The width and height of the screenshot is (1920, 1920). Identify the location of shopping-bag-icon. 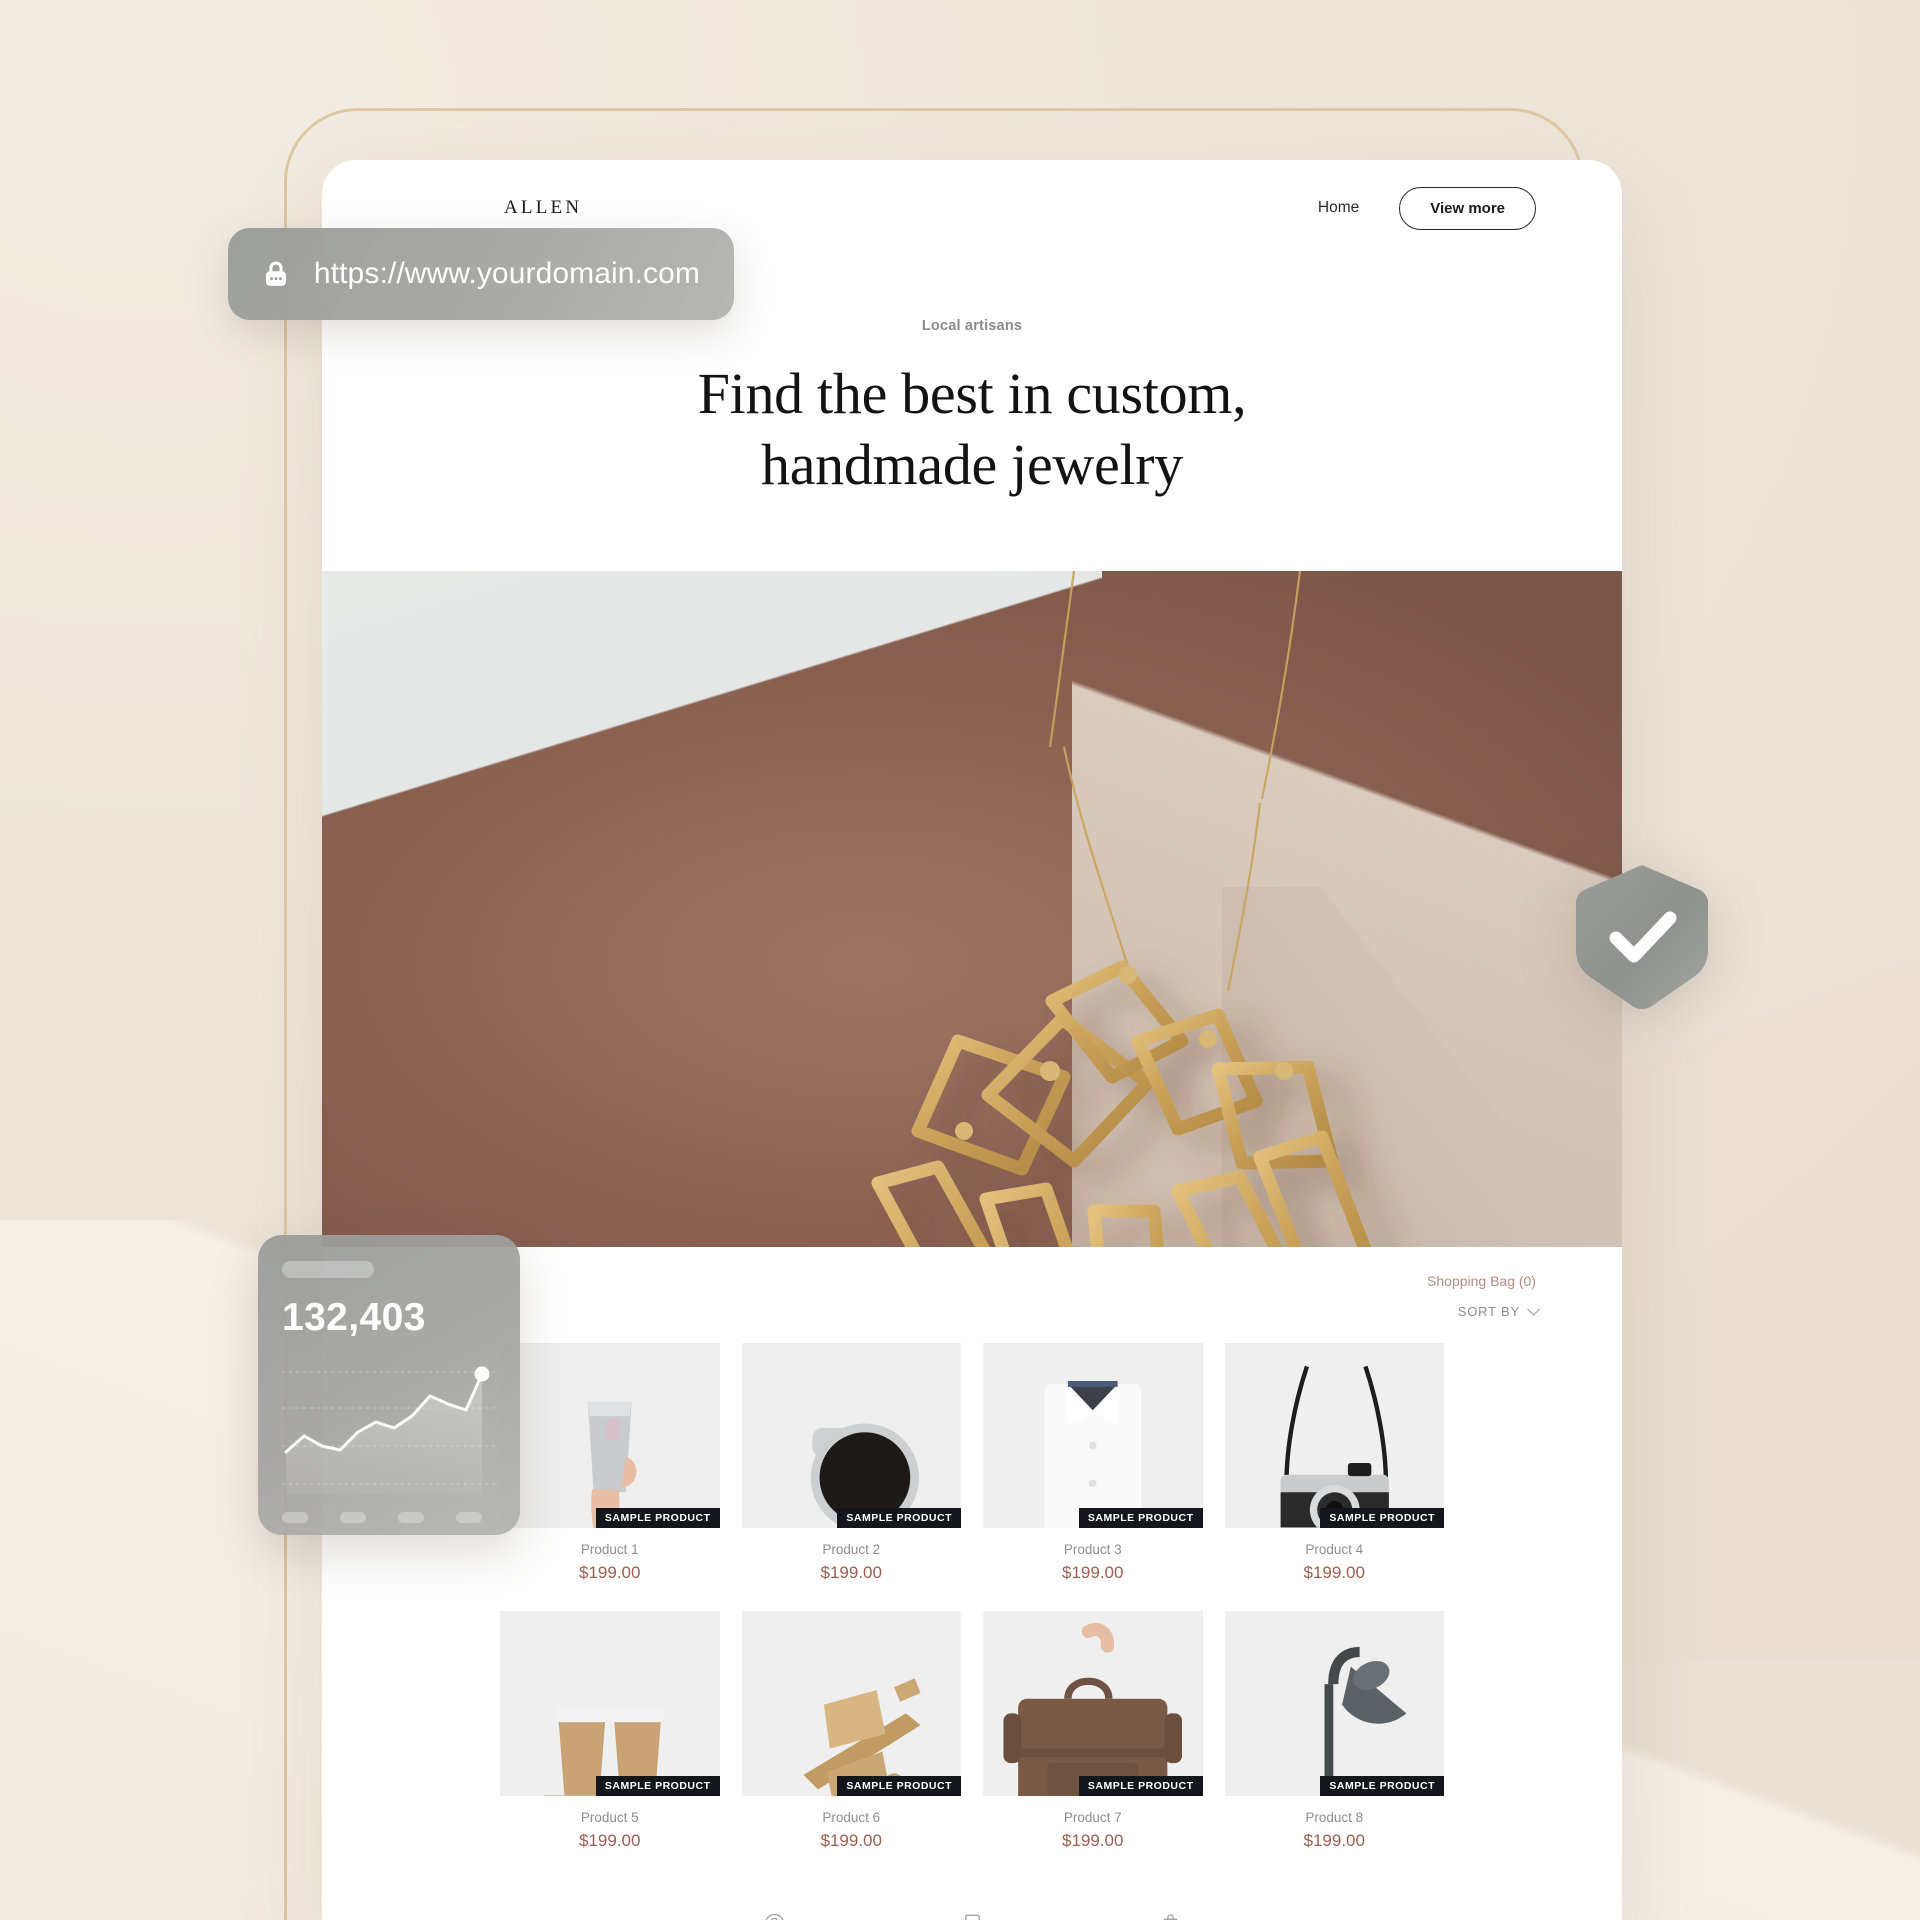
(1170, 1915).